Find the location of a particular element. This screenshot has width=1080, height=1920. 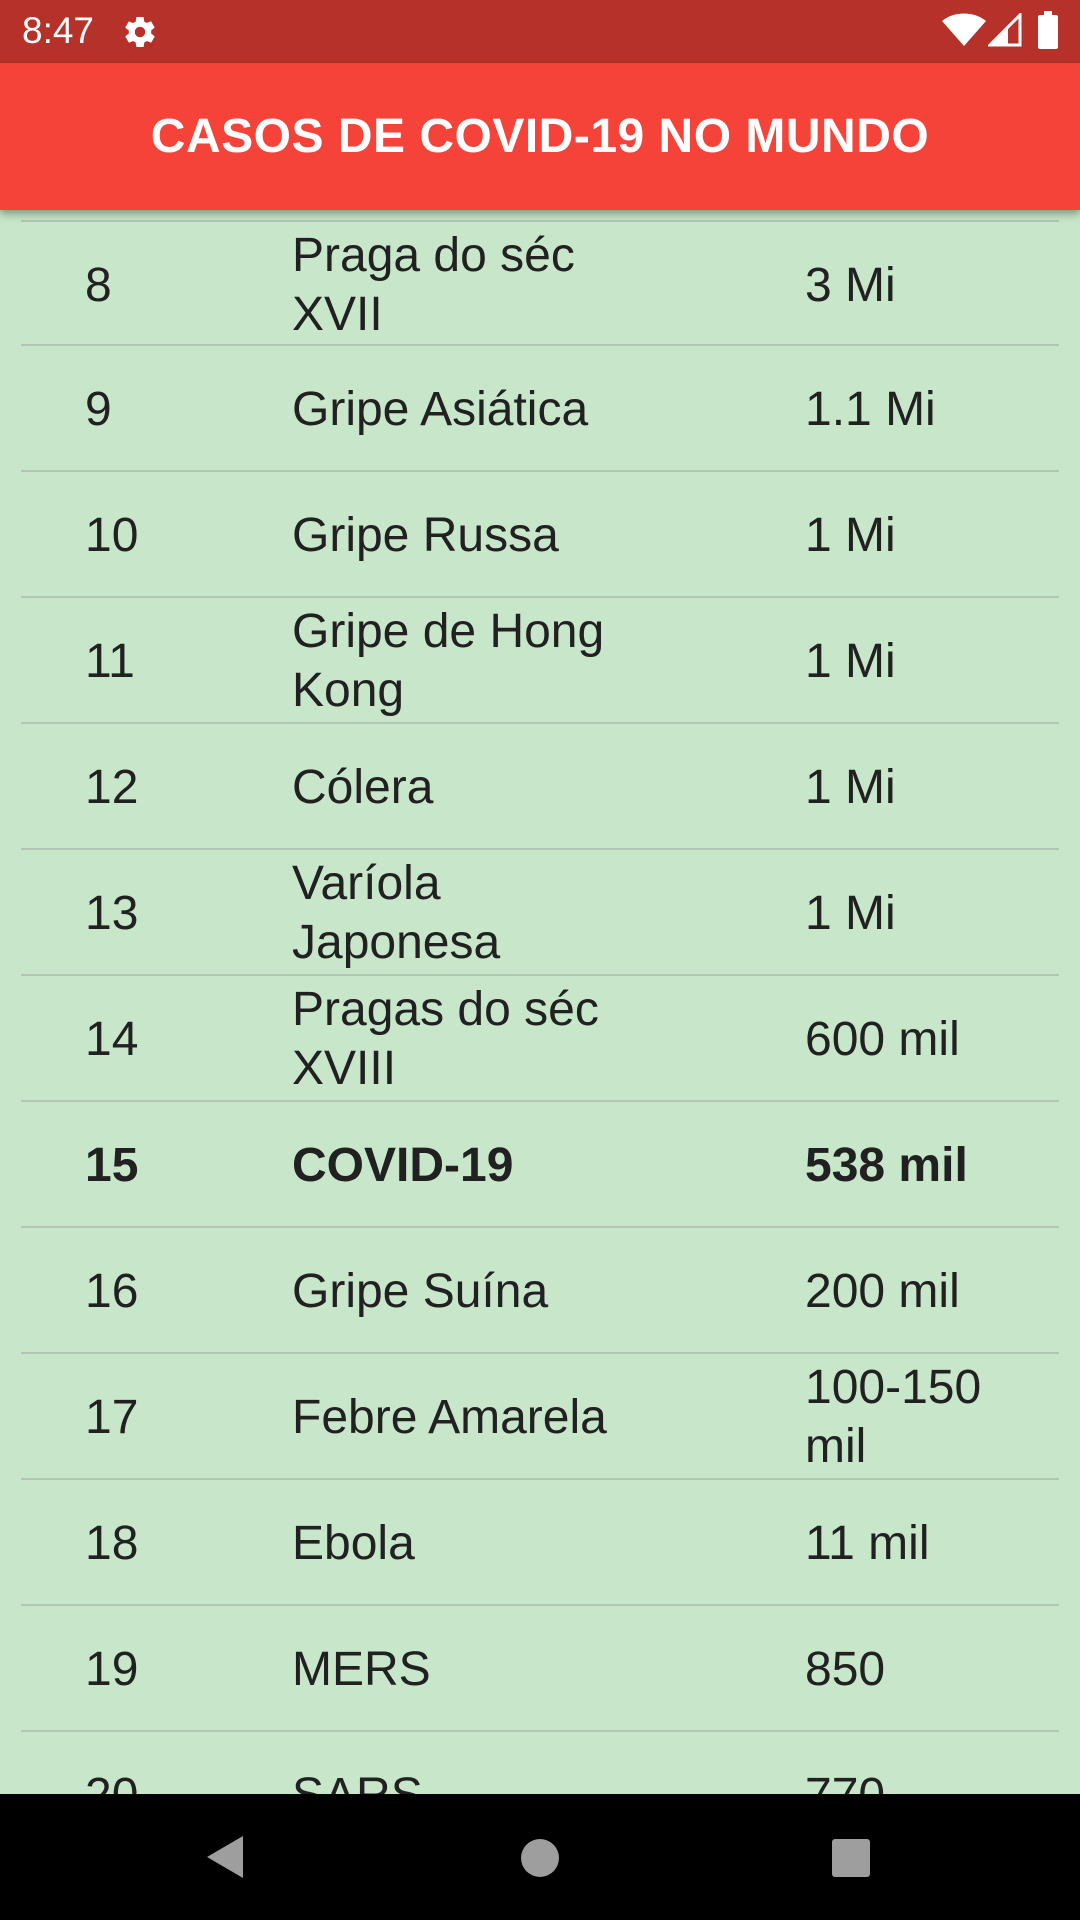

row-rank: 11 is located at coordinates (110, 661).